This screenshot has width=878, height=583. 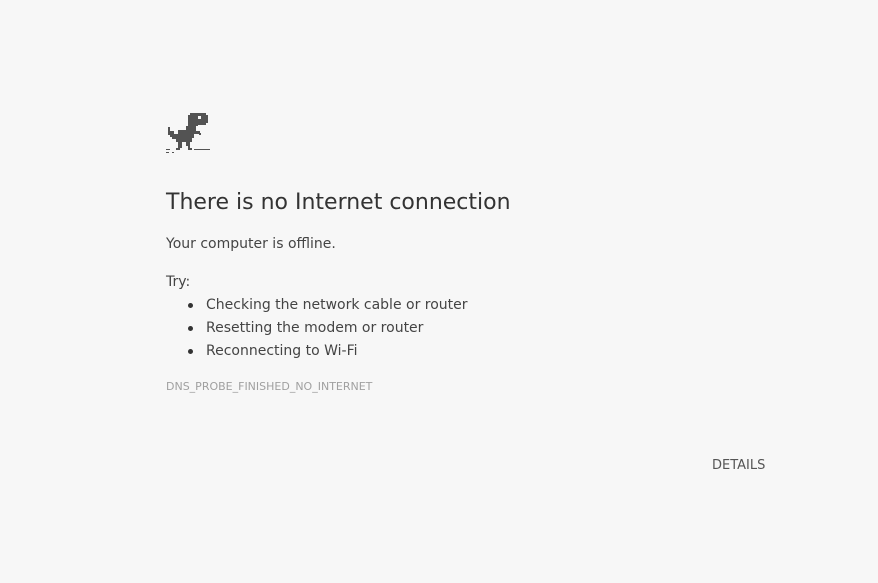 What do you see at coordinates (738, 465) in the screenshot?
I see `details-button: DETAILS` at bounding box center [738, 465].